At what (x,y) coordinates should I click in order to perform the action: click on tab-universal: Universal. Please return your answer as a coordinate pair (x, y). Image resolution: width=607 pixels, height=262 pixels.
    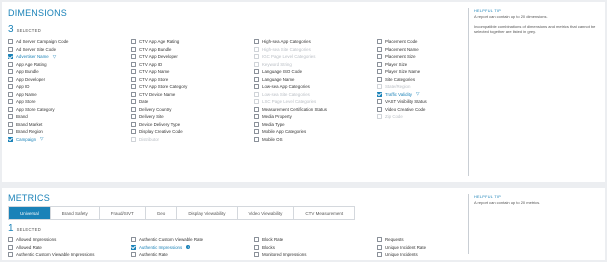
    Looking at the image, I should click on (30, 213).